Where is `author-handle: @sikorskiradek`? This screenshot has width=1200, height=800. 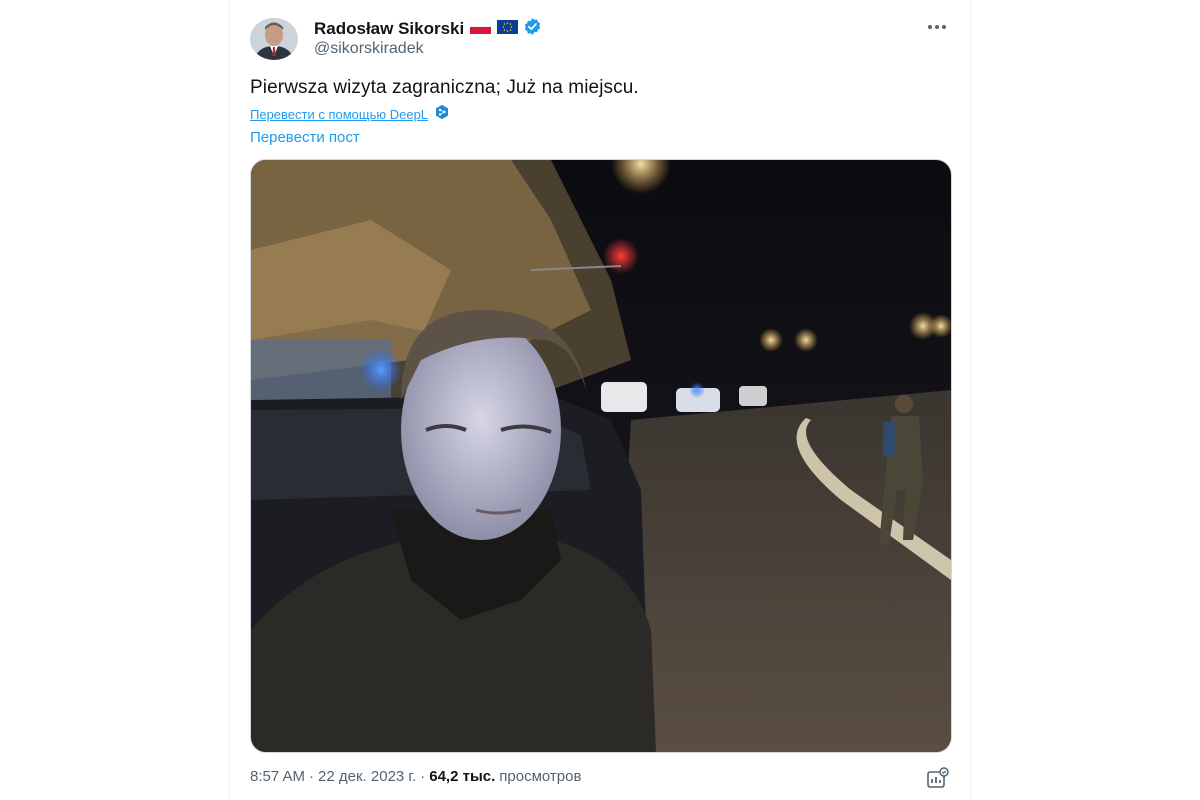 author-handle: @sikorskiradek is located at coordinates (369, 49).